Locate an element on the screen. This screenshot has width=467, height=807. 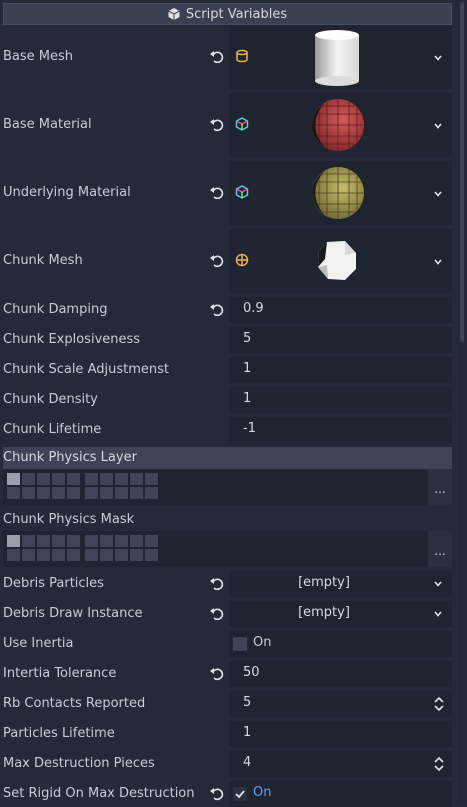
inertia-tolerance-value: 50 is located at coordinates (251, 672).